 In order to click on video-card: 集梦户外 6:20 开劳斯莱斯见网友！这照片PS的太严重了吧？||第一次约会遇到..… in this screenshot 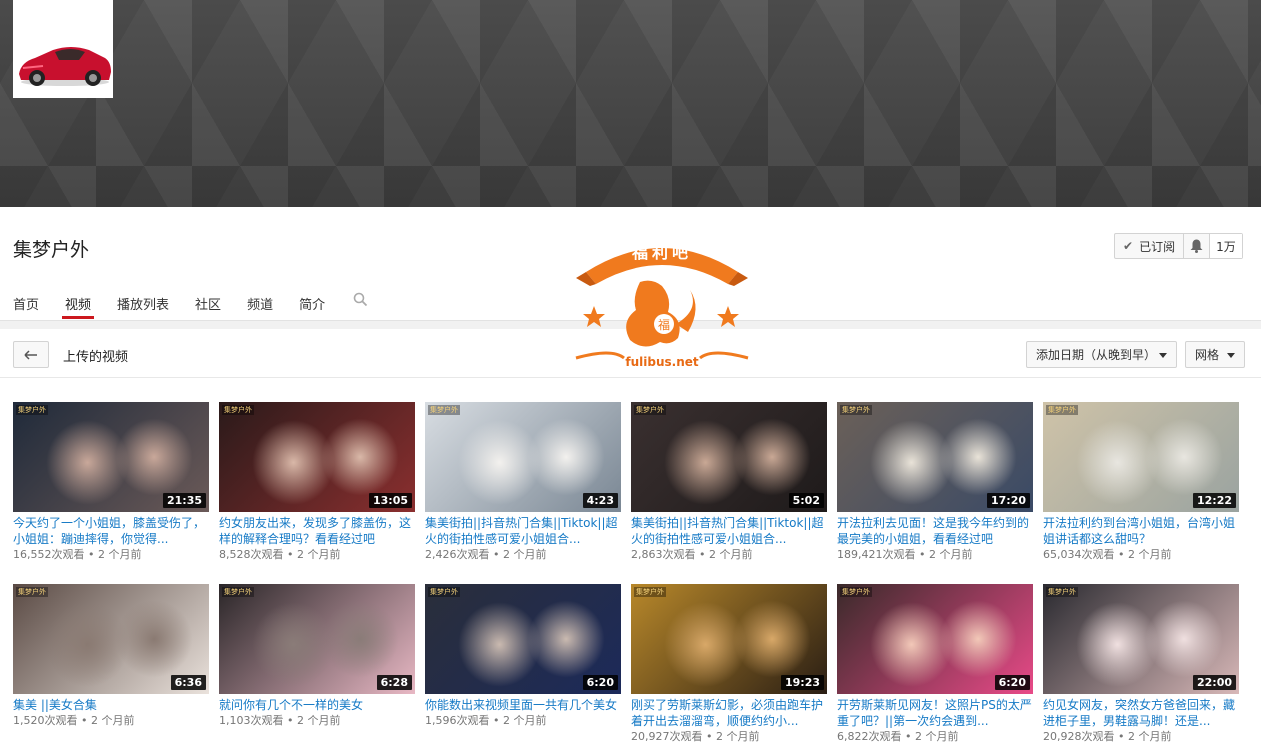, I will do `click(935, 664)`.